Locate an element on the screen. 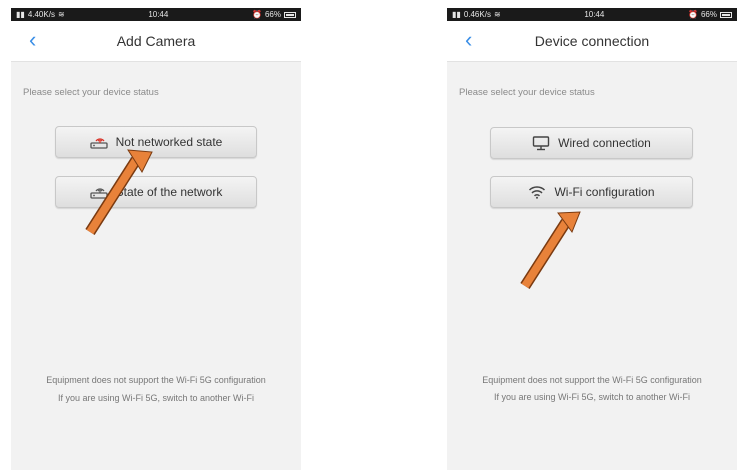 The image size is (750, 474). router-icon is located at coordinates (98, 192).